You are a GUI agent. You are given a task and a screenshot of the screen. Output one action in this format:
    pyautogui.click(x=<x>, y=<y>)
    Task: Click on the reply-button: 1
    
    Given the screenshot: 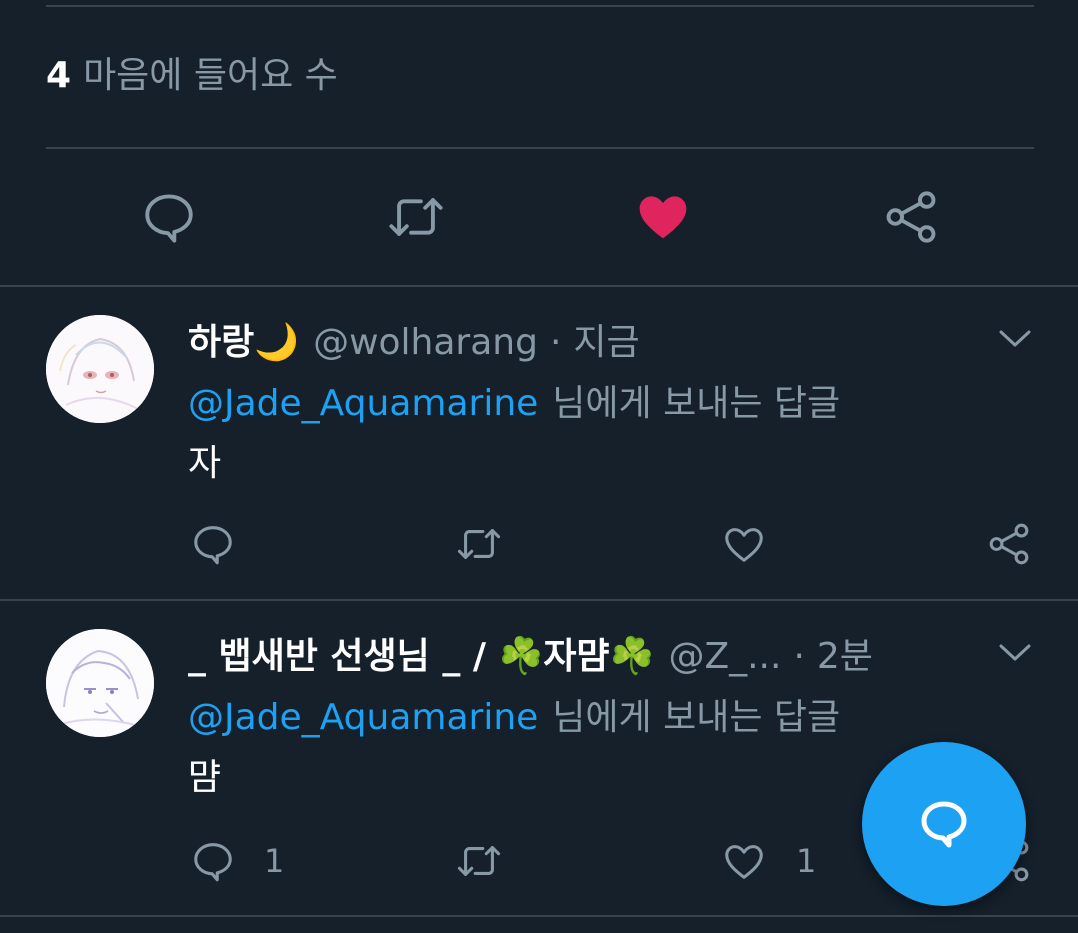 What is the action you would take?
    pyautogui.click(x=237, y=861)
    